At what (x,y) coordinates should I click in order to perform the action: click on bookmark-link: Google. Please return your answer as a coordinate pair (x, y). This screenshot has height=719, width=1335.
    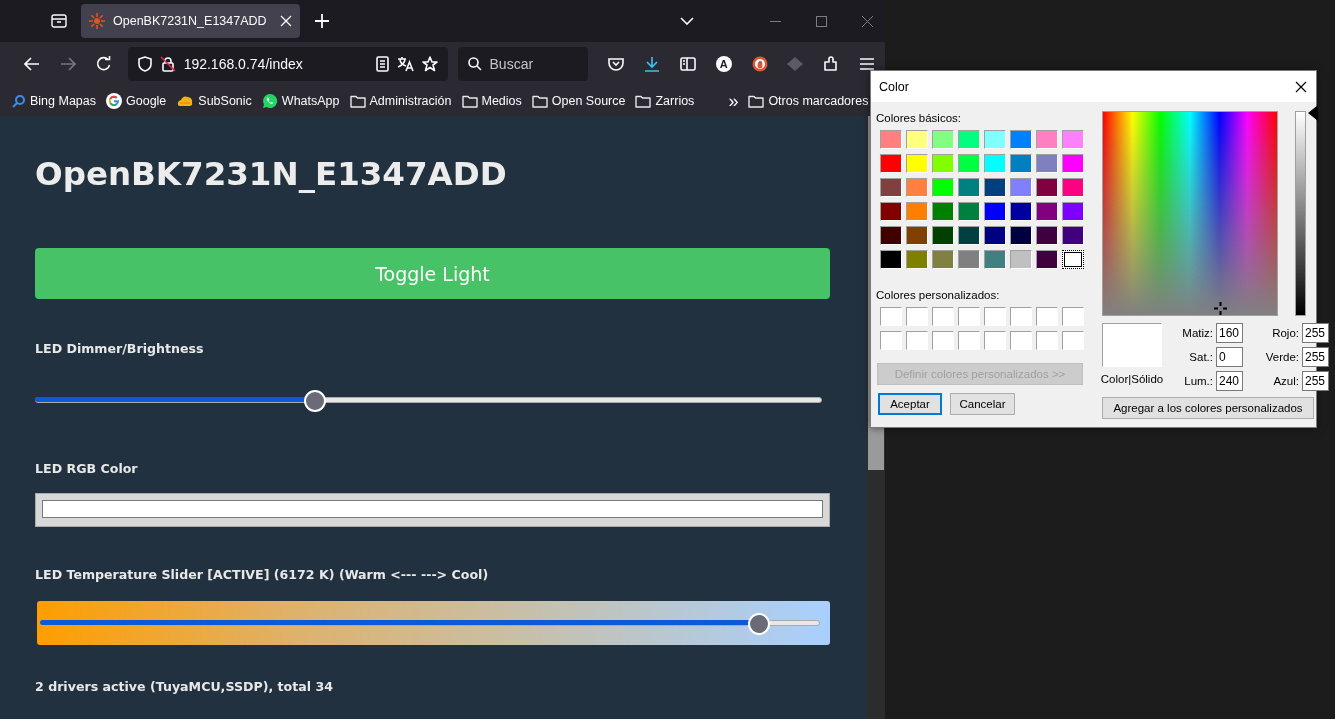
    Looking at the image, I should click on (136, 101).